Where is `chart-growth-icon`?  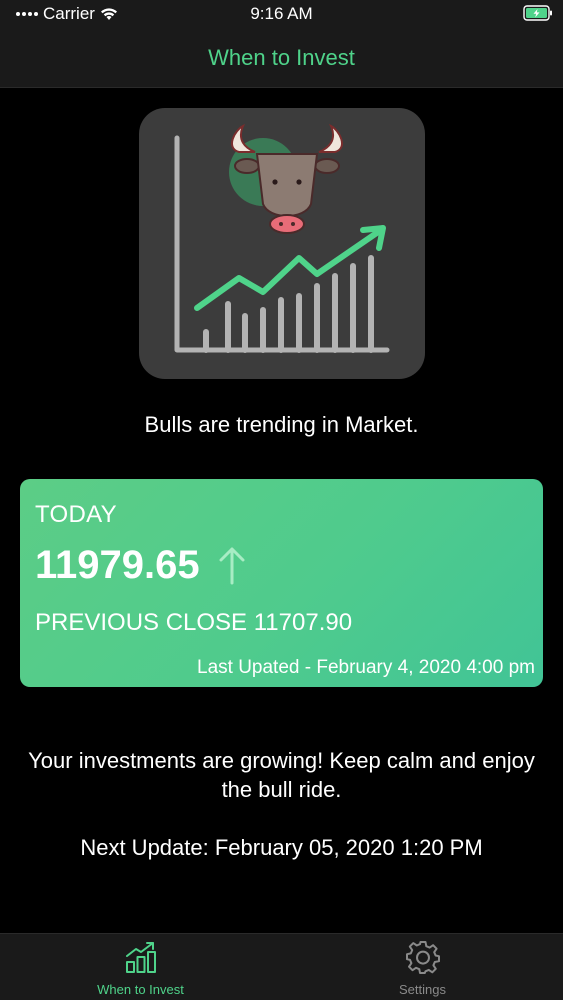
chart-growth-icon is located at coordinates (141, 959).